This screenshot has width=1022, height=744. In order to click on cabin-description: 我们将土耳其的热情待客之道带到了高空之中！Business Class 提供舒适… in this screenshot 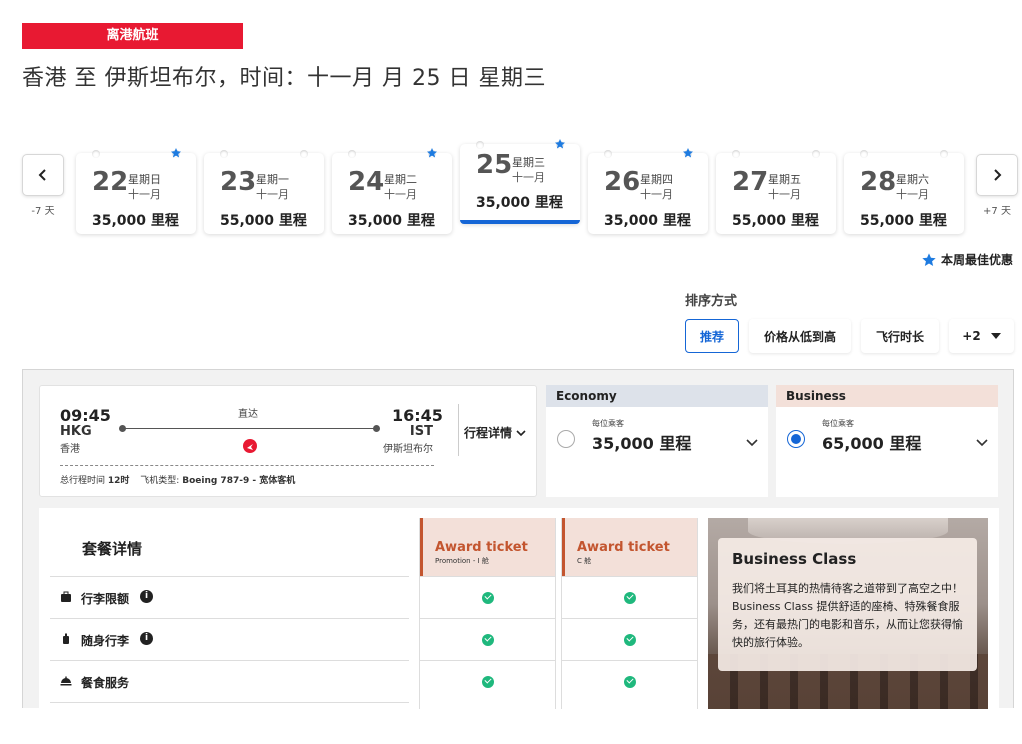, I will do `click(847, 615)`.